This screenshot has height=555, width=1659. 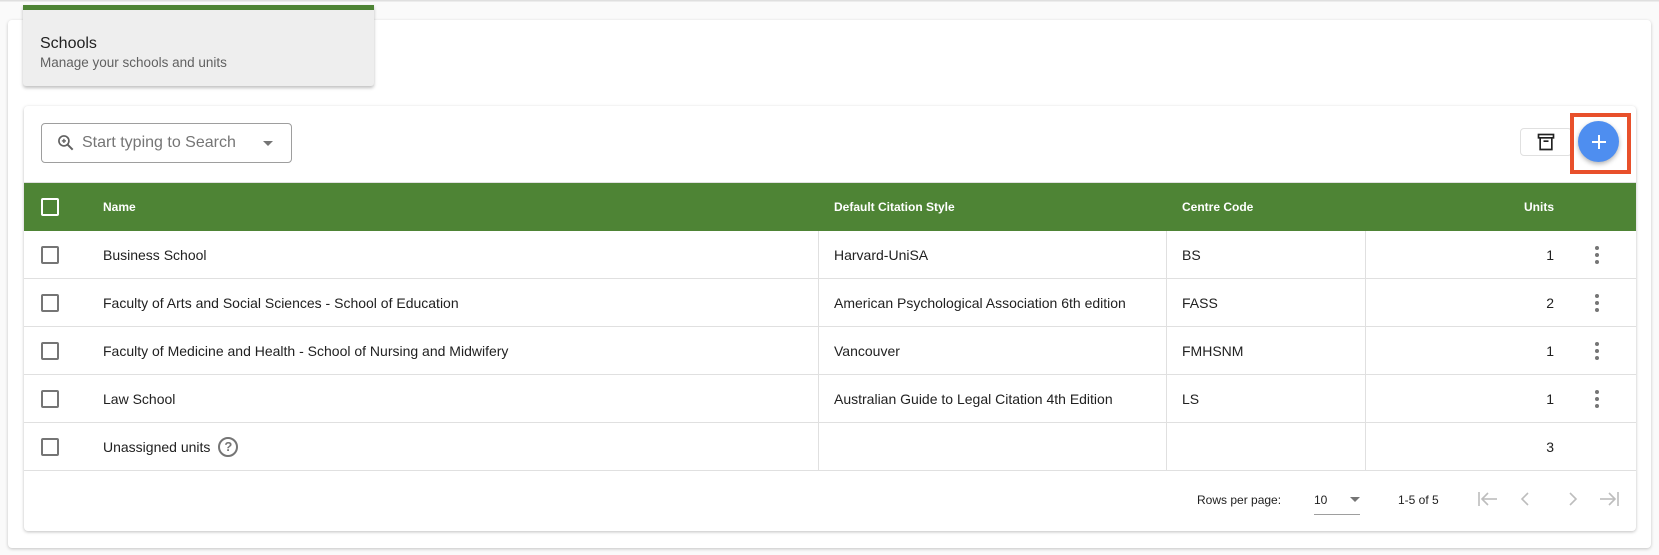 What do you see at coordinates (830, 255) in the screenshot?
I see `table-row: Business School Harvard-UniSA BS 1` at bounding box center [830, 255].